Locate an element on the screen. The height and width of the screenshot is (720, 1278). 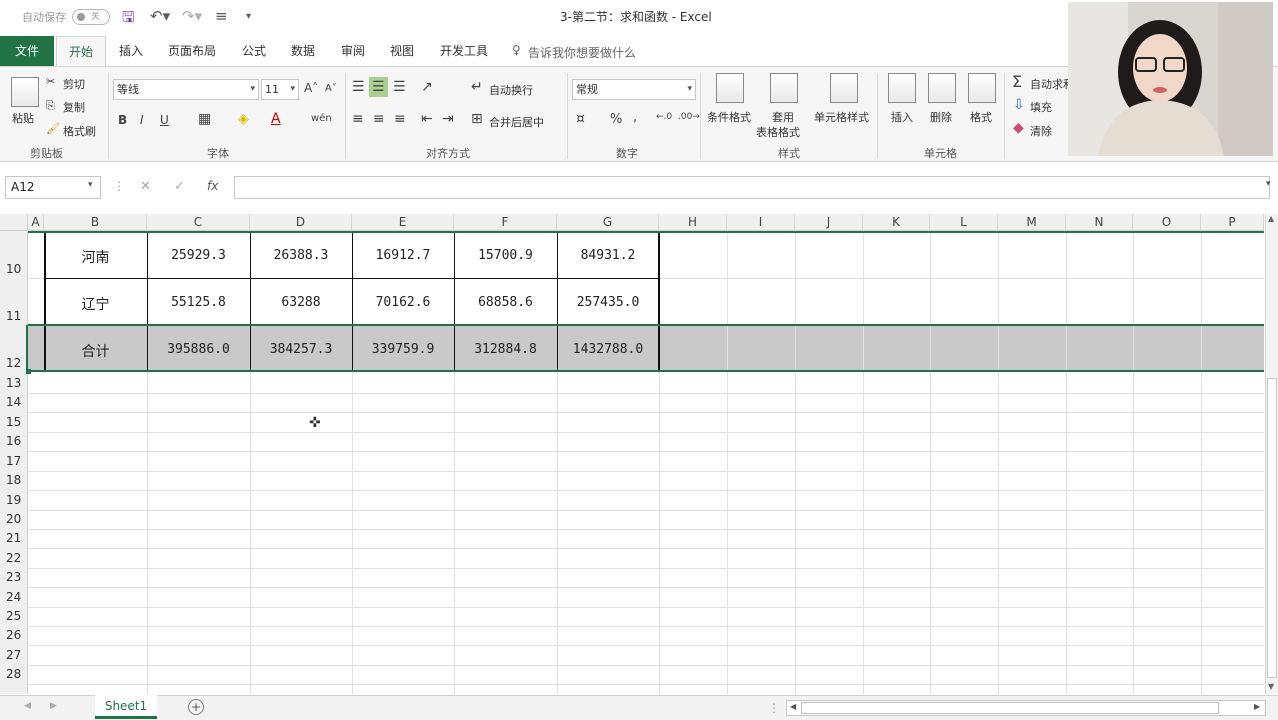
fill-icon: ⇩ is located at coordinates (1019, 105).